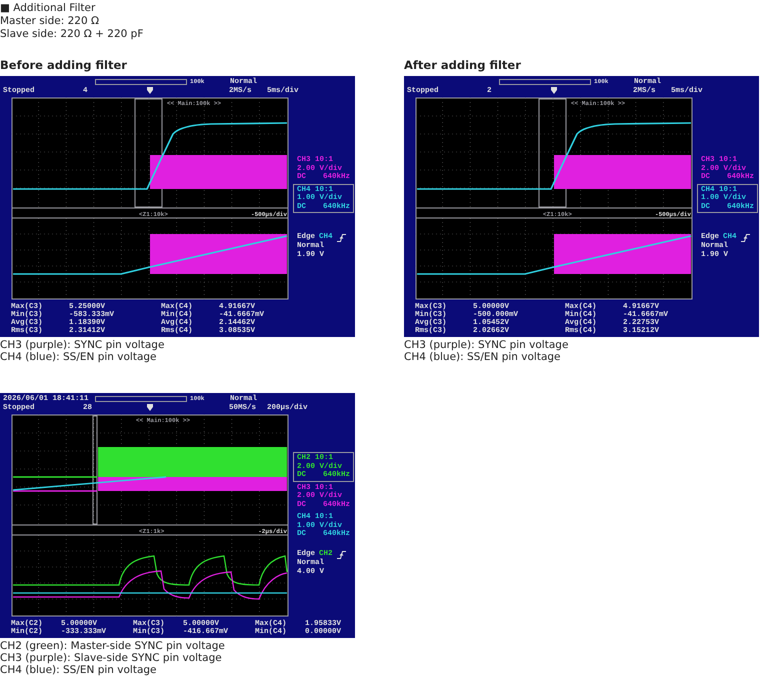 This screenshot has height=684, width=761. Describe the element at coordinates (111, 658) in the screenshot. I see `caption-text: CH3 (purple): Slave-side SYNC pin voltage` at that location.